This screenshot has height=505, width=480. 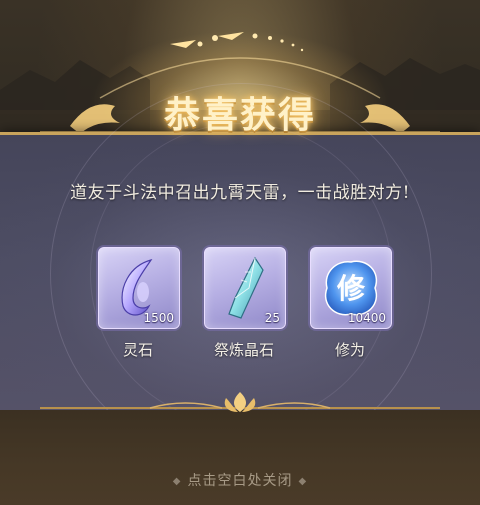 I want to click on reward-count: 1500, so click(x=158, y=318).